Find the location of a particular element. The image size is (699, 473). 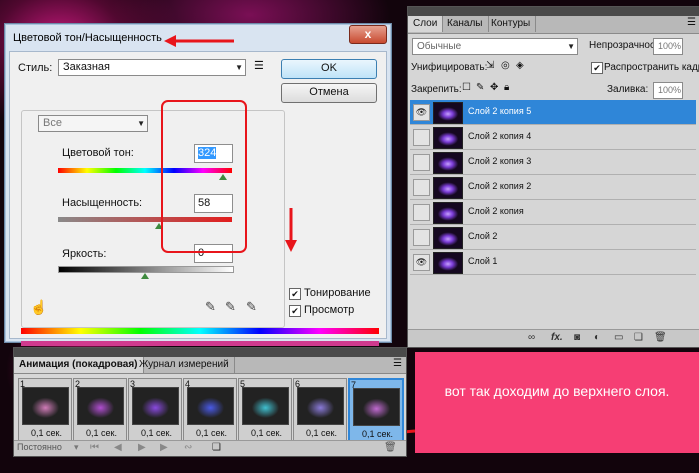

unify-position-icon: ⇲ is located at coordinates (490, 65).